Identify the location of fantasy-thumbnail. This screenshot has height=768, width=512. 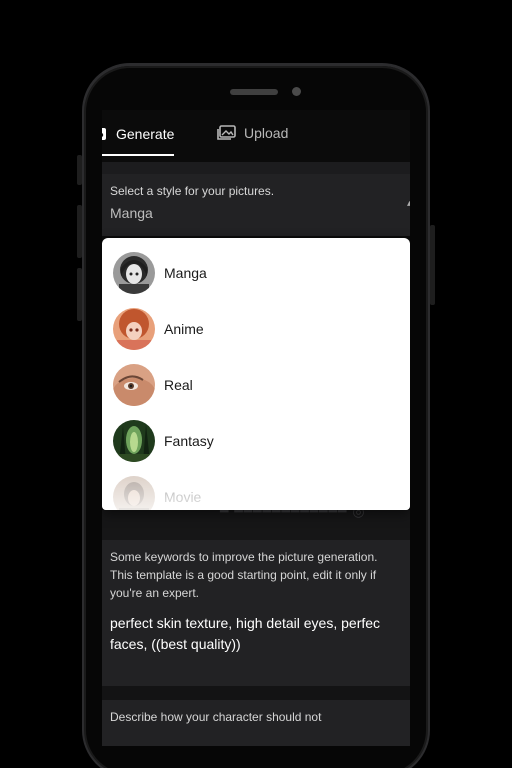
(134, 441).